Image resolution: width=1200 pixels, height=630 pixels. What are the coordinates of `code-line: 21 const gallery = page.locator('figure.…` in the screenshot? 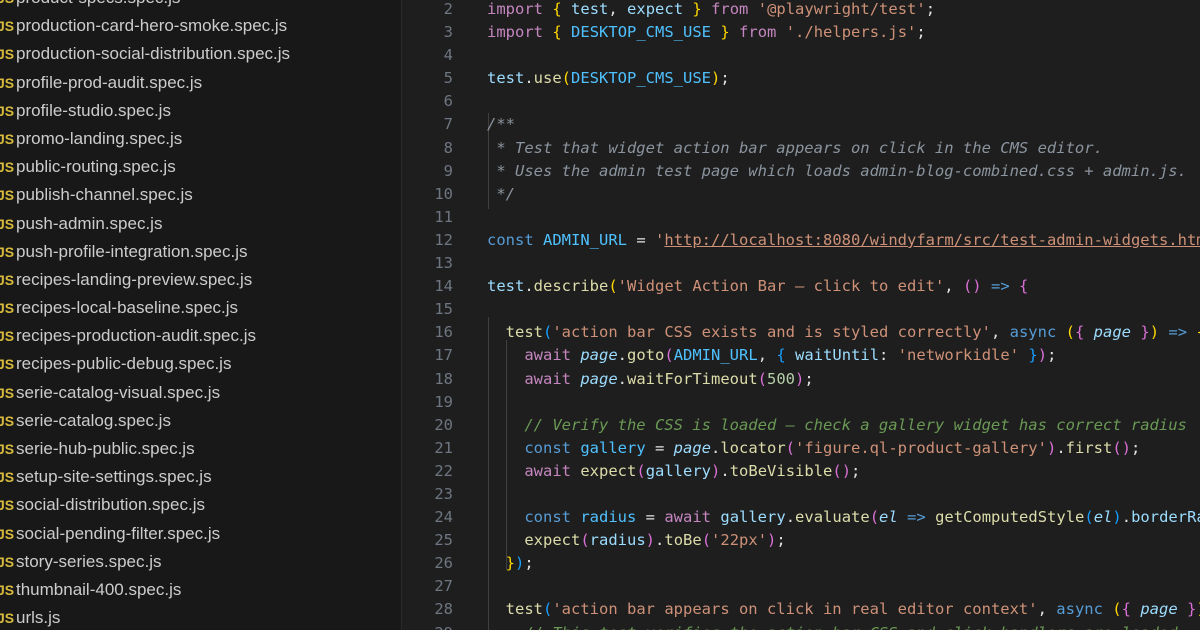 It's located at (801, 448).